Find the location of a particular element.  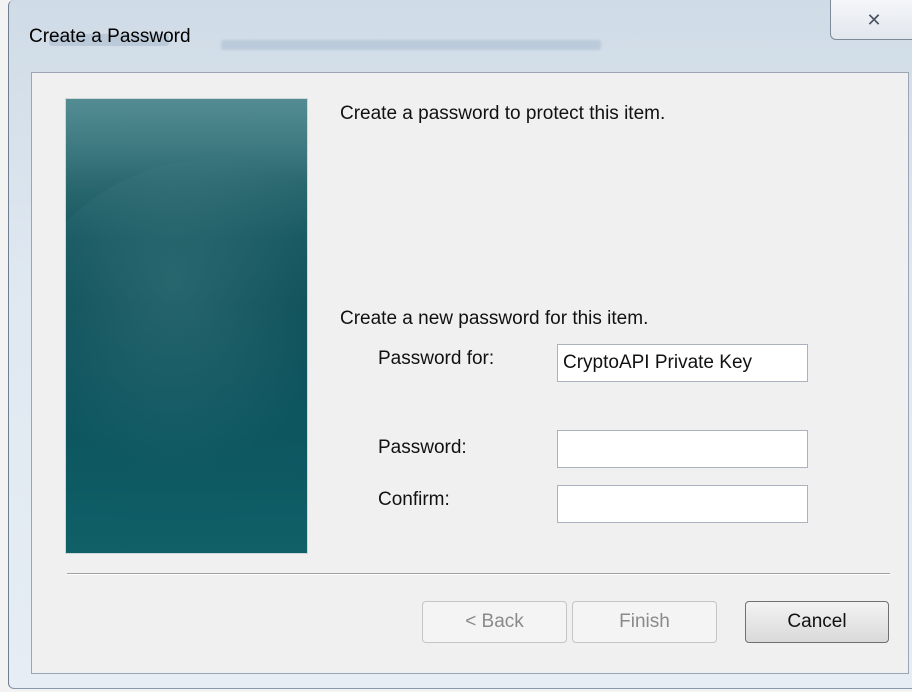

finish-button: Finish is located at coordinates (644, 622).